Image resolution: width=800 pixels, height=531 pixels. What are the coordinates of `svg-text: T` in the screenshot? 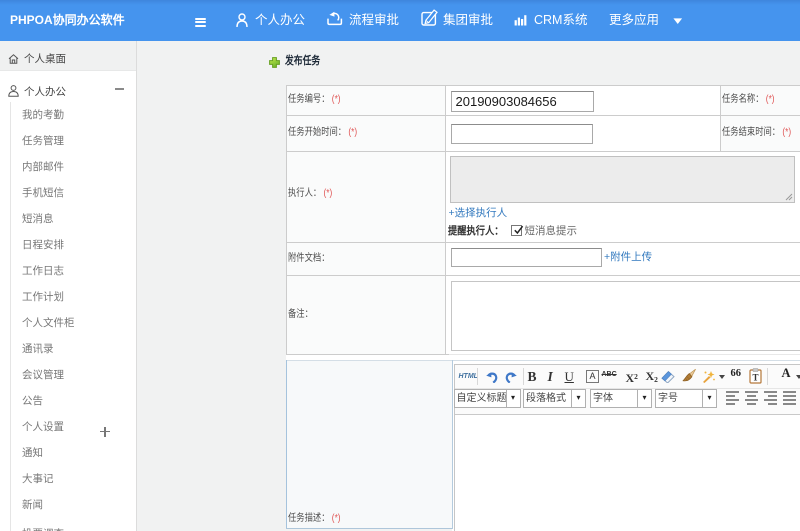 It's located at (755, 377).